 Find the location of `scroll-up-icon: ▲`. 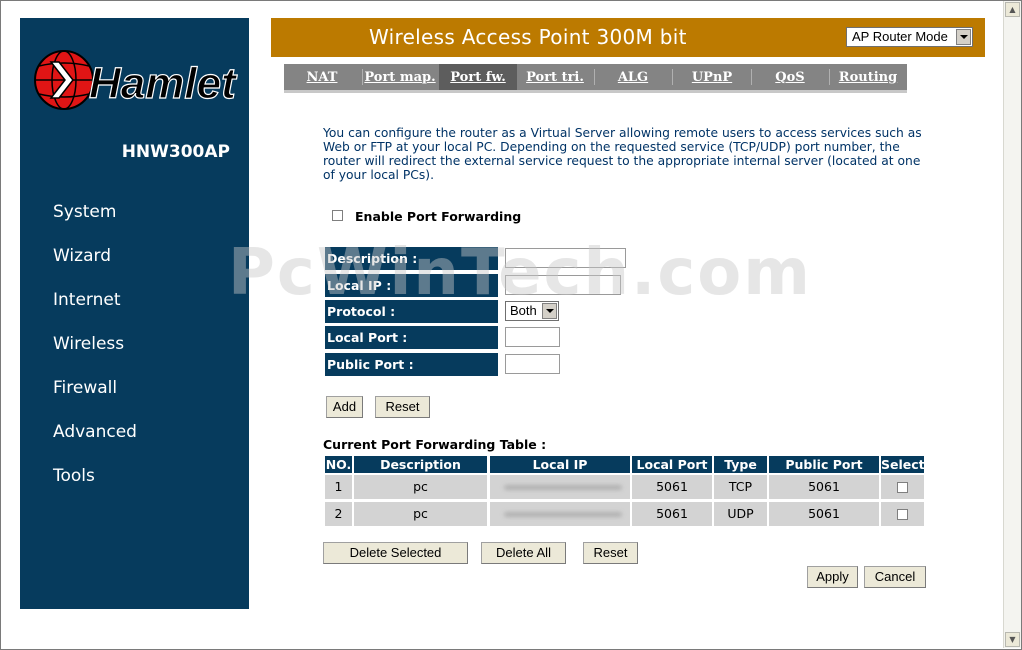

scroll-up-icon: ▲ is located at coordinates (1012, 9).